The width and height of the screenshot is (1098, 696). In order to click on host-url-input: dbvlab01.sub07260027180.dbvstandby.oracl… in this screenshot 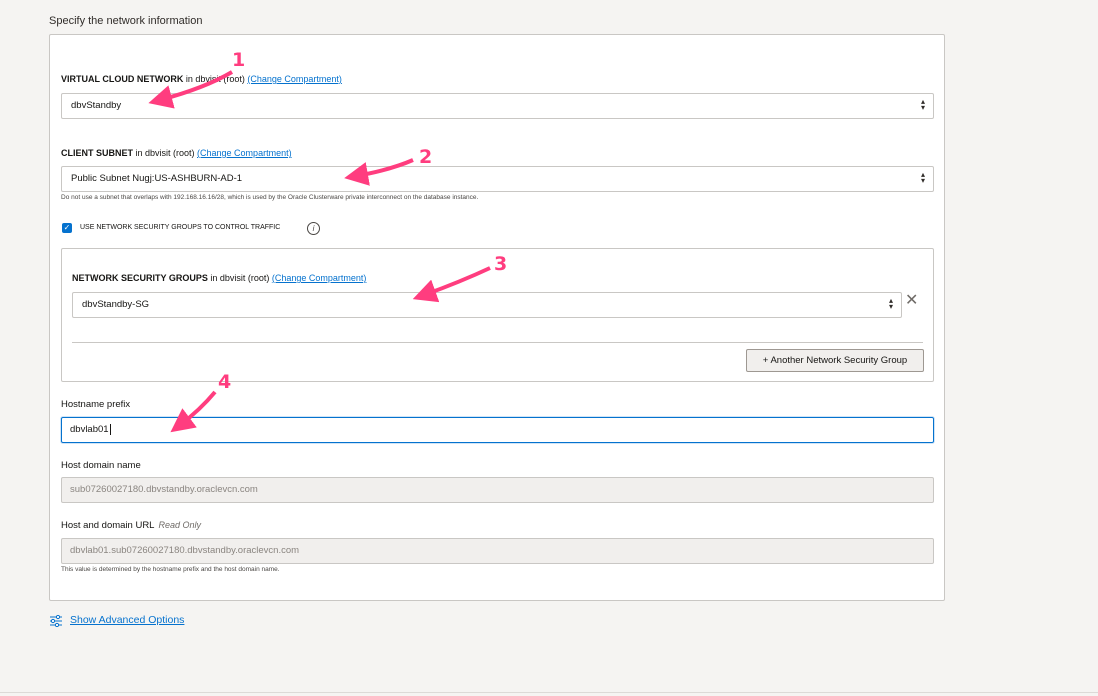, I will do `click(497, 551)`.